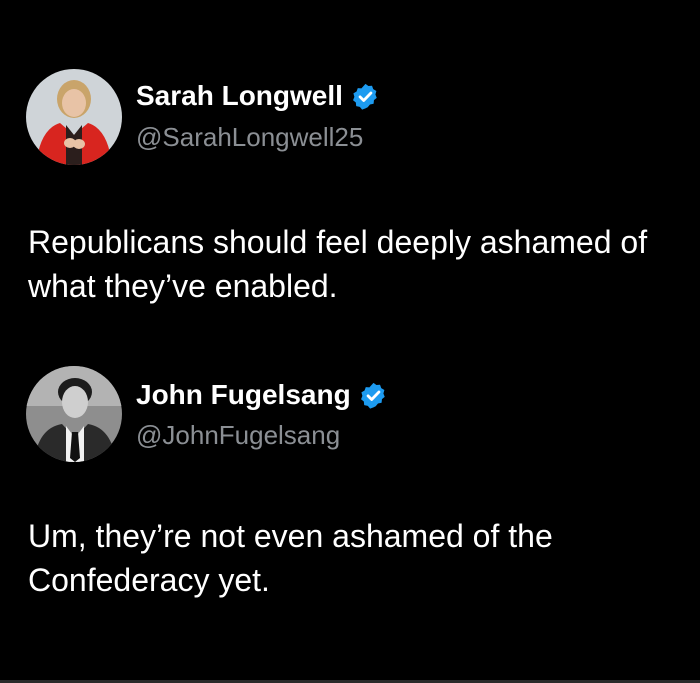 The width and height of the screenshot is (700, 683). I want to click on avatar-sarah-longwell-icon, so click(74, 117).